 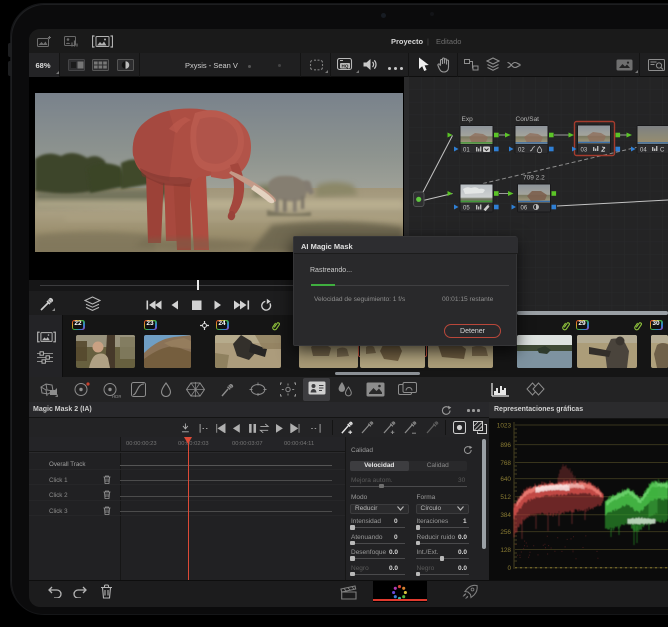 What do you see at coordinates (509, 568) in the screenshot?
I see `svg-text: 0` at bounding box center [509, 568].